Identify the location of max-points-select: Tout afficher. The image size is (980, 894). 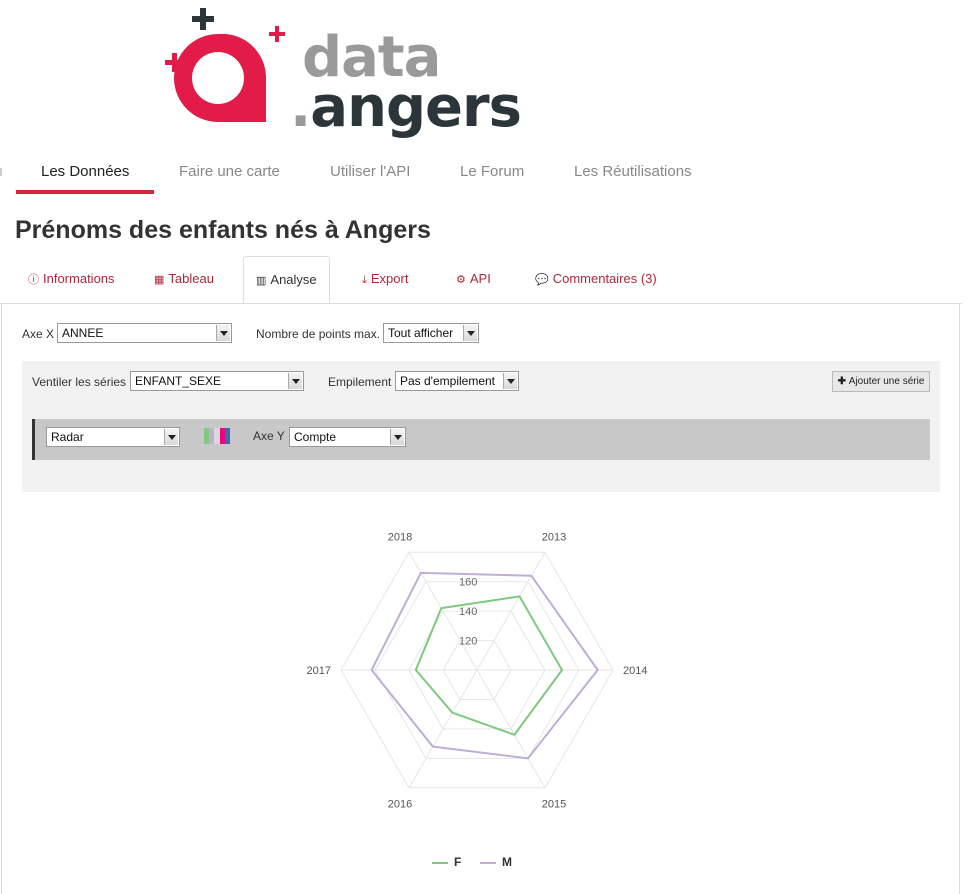
(431, 333).